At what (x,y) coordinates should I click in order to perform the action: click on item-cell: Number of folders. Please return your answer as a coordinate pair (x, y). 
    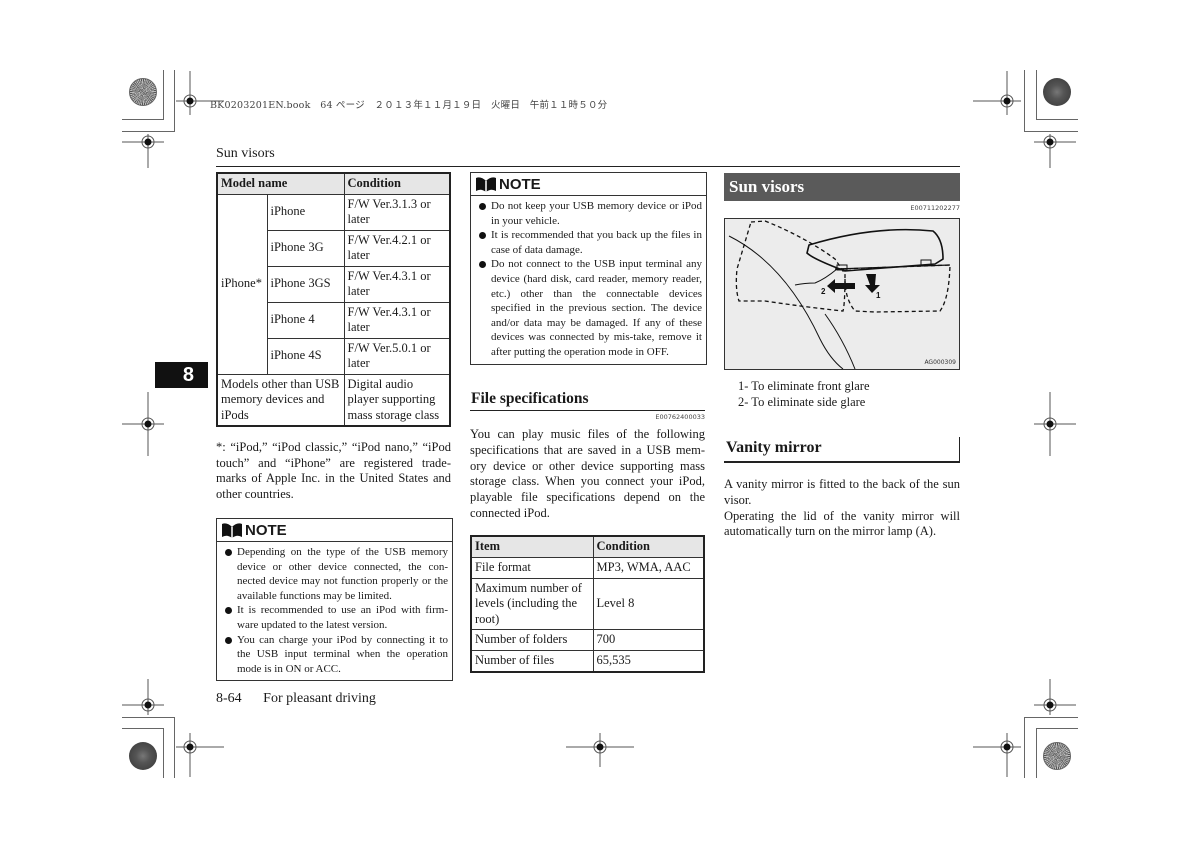
    Looking at the image, I should click on (532, 640).